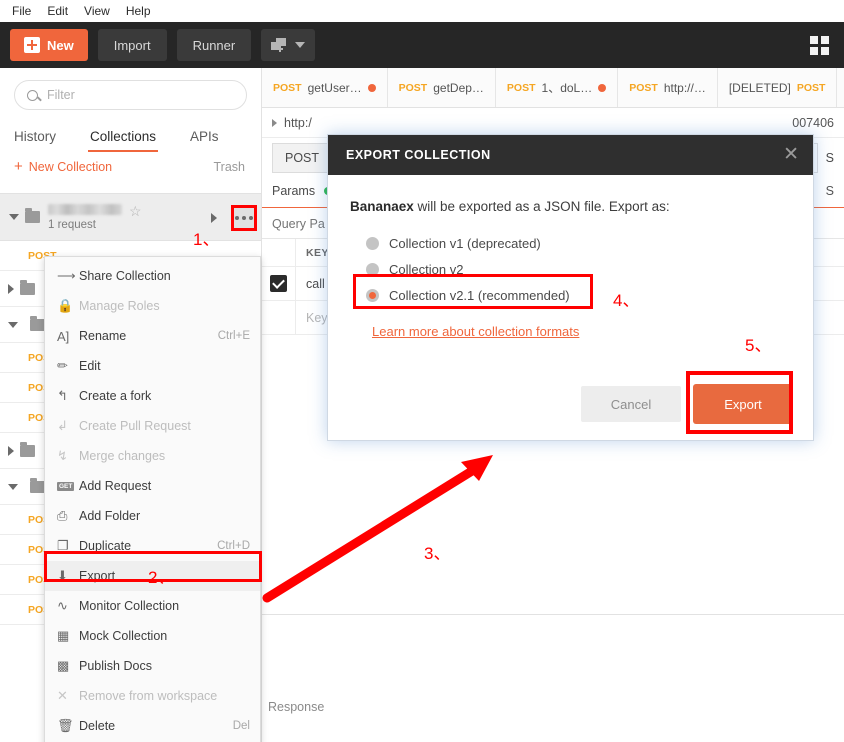  Describe the element at coordinates (63, 336) in the screenshot. I see `text-cursor-icon: A]` at that location.